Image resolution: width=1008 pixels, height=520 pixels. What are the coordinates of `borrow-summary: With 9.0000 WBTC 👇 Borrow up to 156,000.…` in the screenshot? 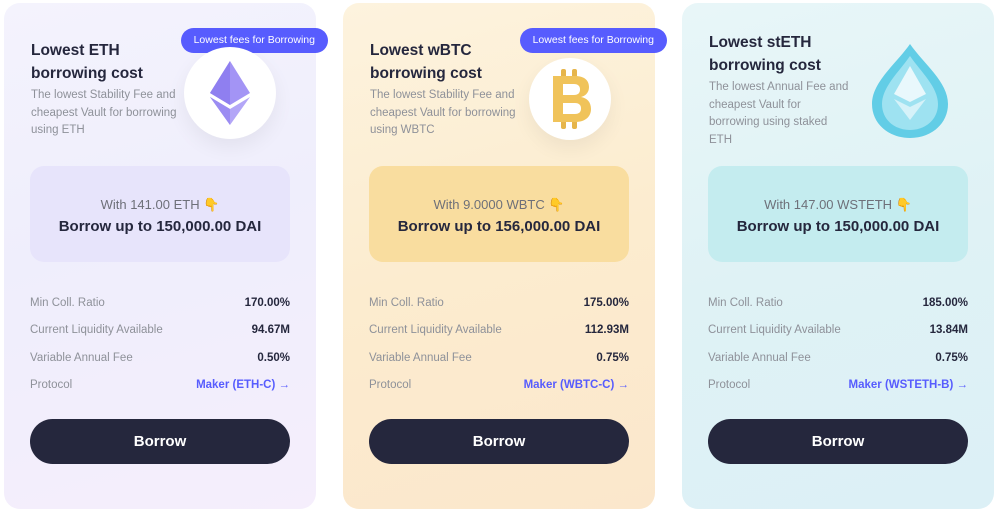 It's located at (499, 214).